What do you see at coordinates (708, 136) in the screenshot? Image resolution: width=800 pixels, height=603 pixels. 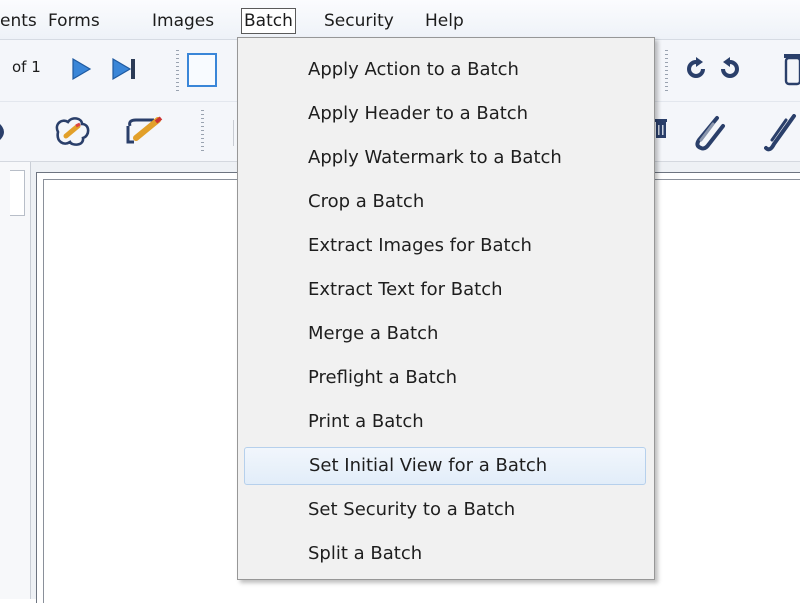 I see `attach-file-icon` at bounding box center [708, 136].